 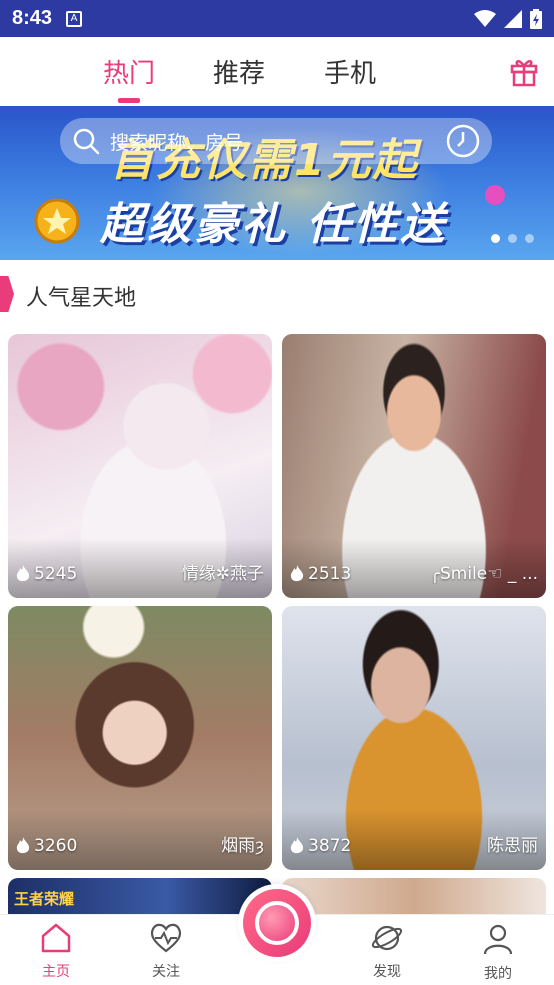 What do you see at coordinates (387, 952) in the screenshot?
I see `nav-discover: 发现` at bounding box center [387, 952].